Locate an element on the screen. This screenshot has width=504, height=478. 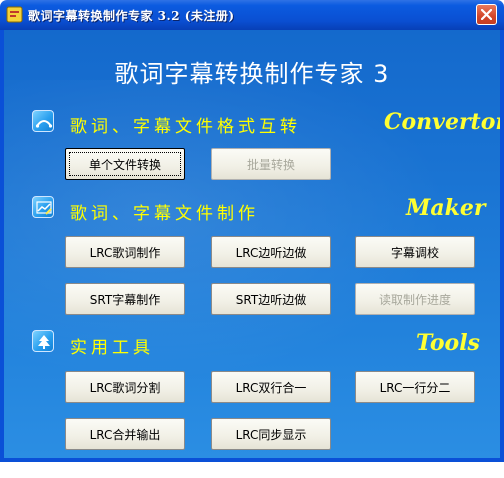
lrc-split-lines-button: LRC一行分二 is located at coordinates (415, 387).